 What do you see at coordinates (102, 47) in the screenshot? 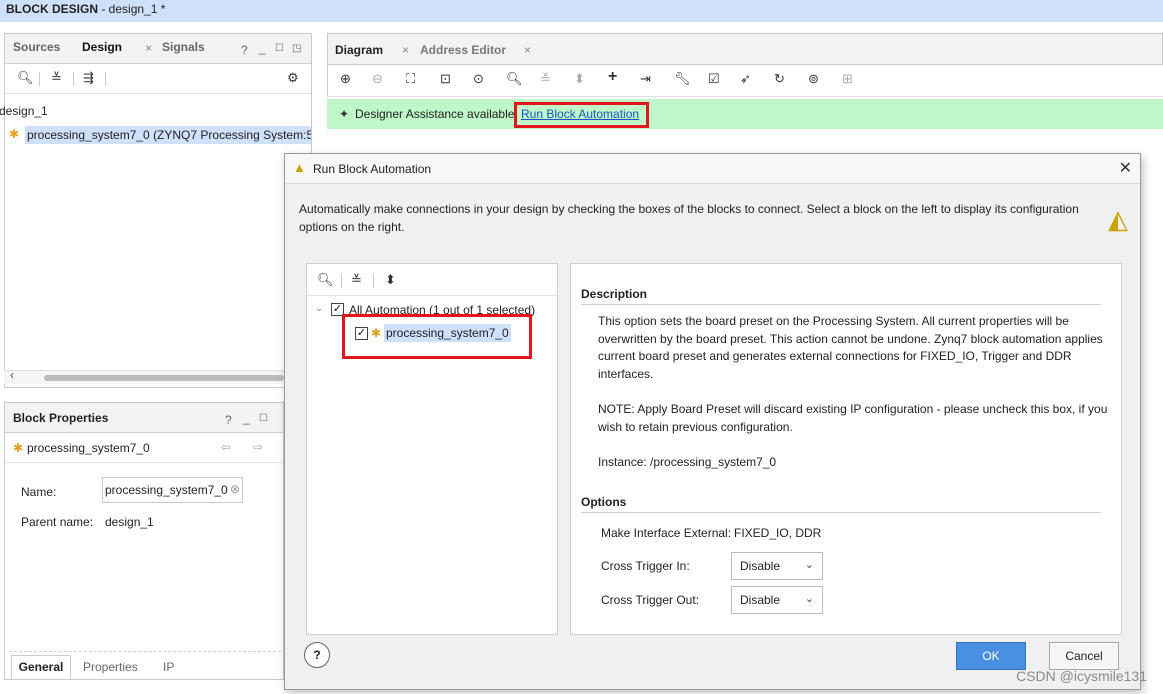
I see `tab-design: Design` at bounding box center [102, 47].